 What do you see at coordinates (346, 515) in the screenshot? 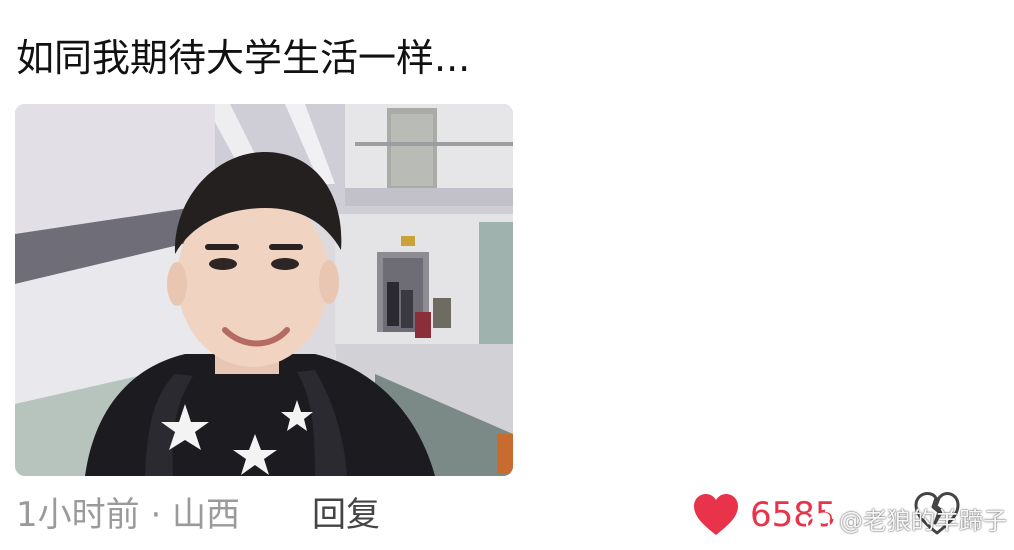
I see `reply-button: 回复` at bounding box center [346, 515].